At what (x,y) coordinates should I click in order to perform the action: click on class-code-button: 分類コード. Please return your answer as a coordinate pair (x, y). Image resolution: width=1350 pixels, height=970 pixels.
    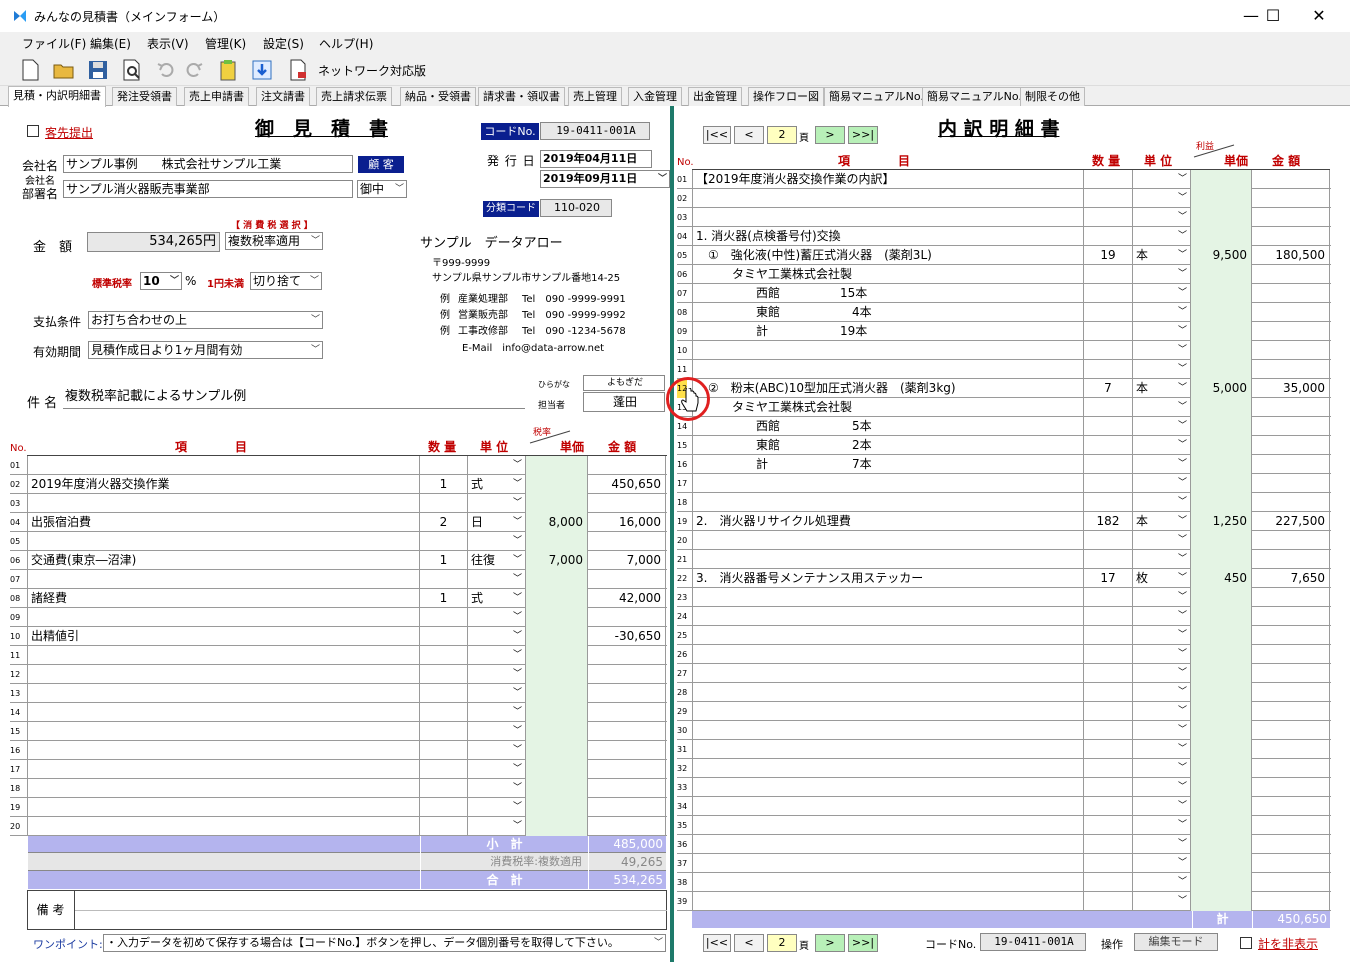
    Looking at the image, I should click on (511, 209).